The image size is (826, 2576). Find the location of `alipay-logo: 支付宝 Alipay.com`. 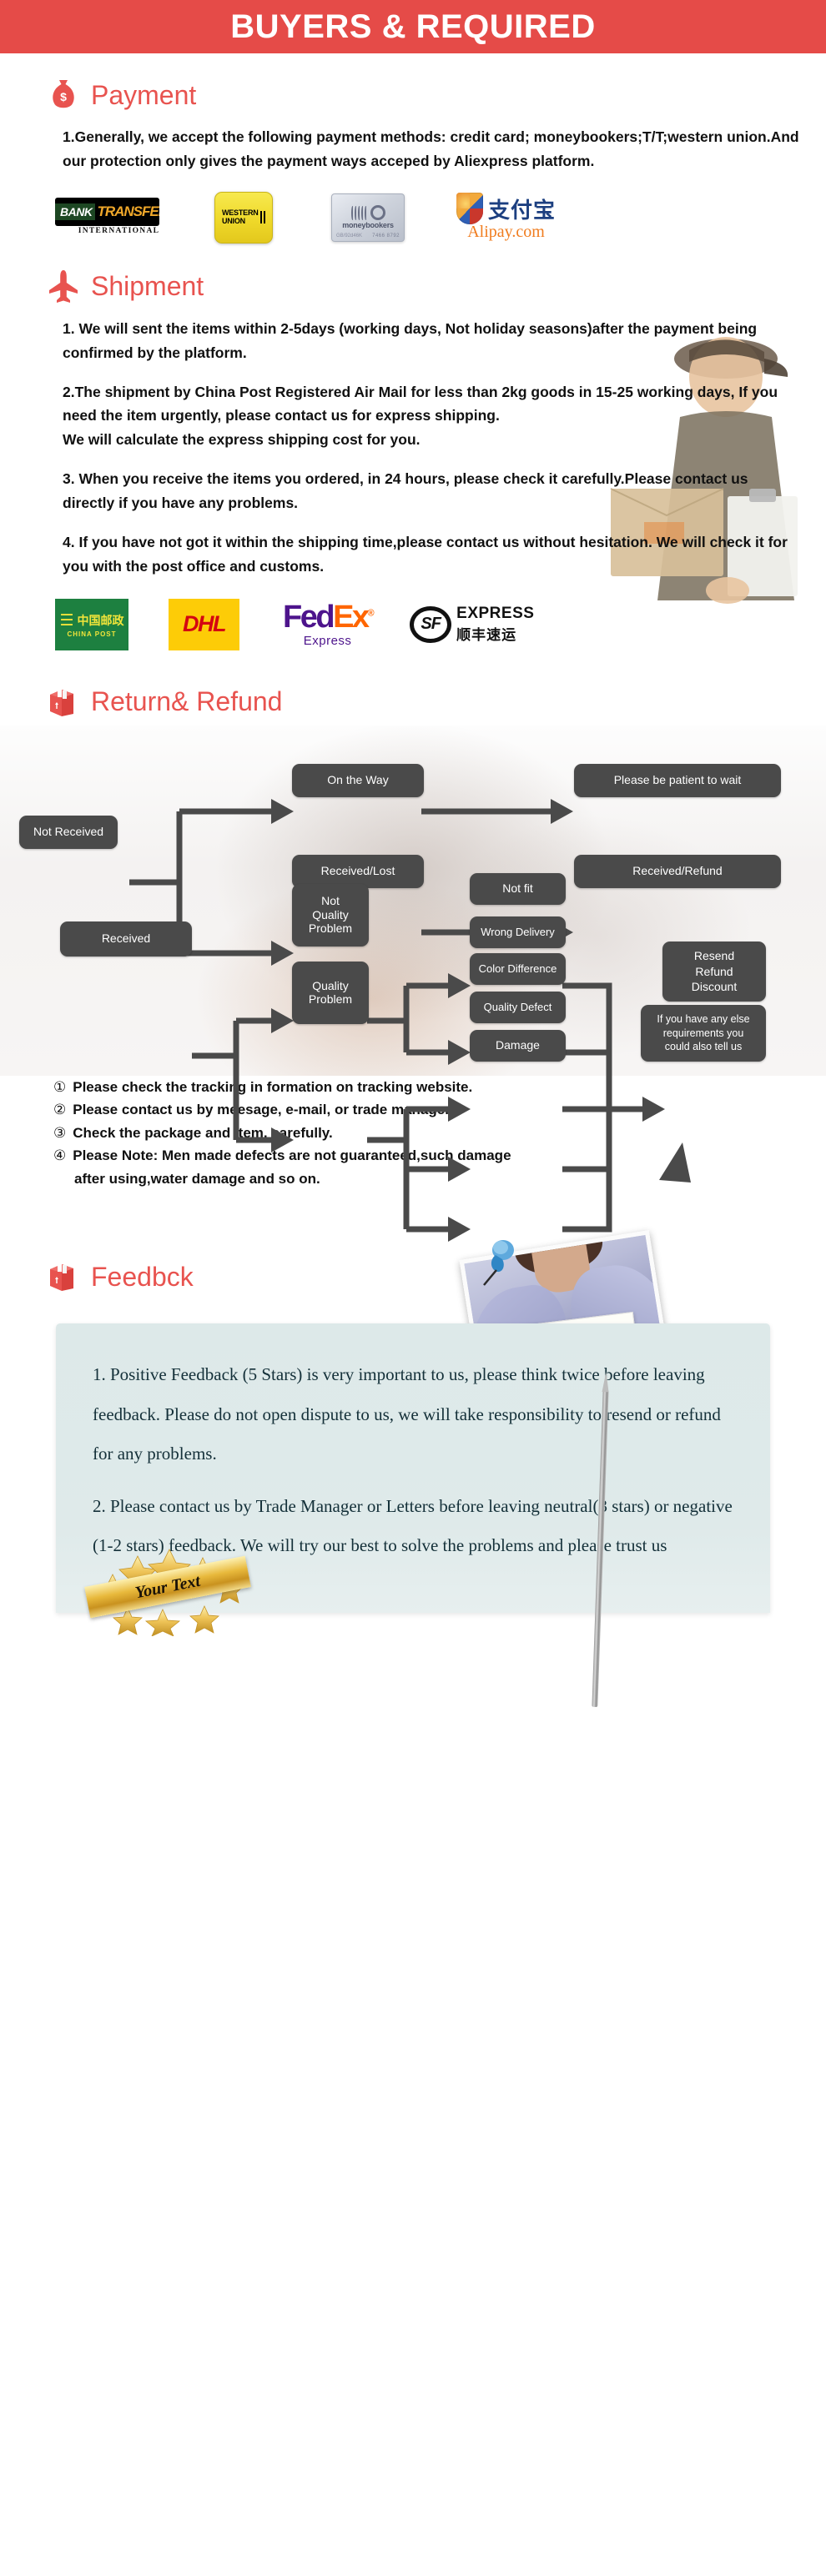

alipay-logo: 支付宝 Alipay.com is located at coordinates (506, 217).